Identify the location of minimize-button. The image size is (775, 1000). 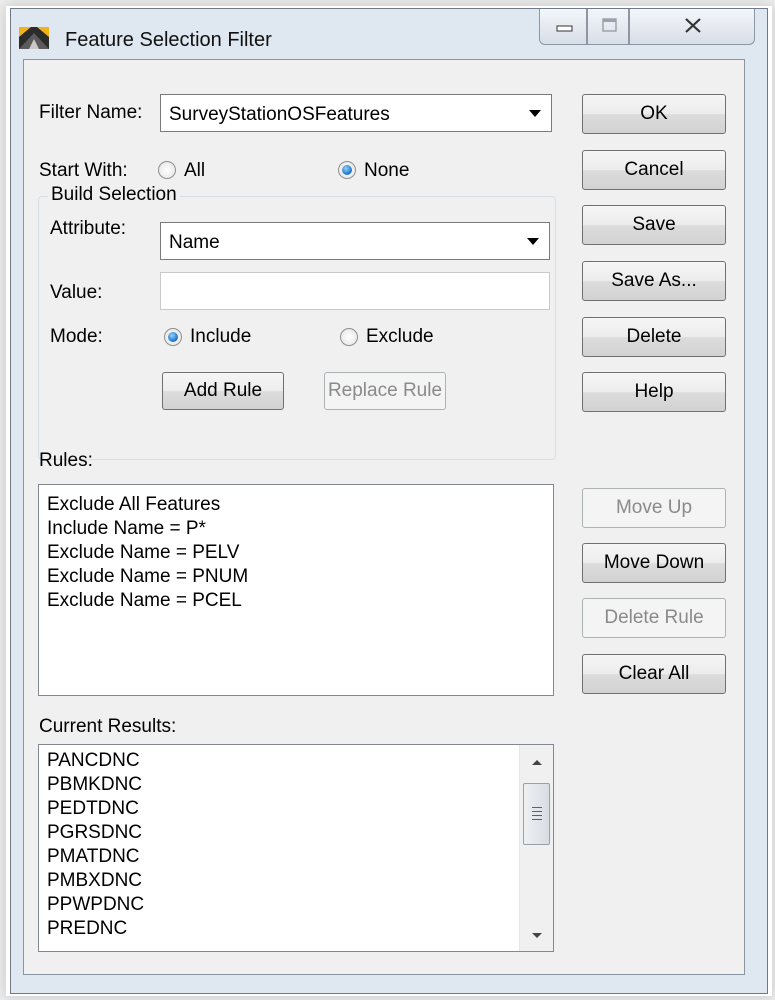
(563, 27).